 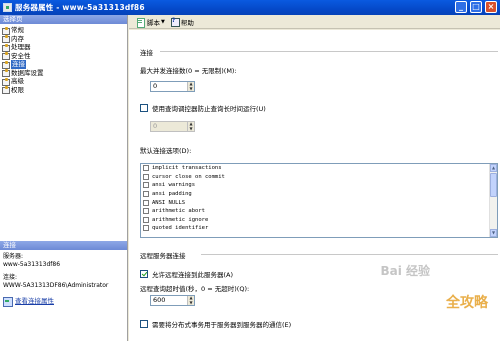 What do you see at coordinates (172, 300) in the screenshot?
I see `remote-timeout-input: 600 ▲ ▼` at bounding box center [172, 300].